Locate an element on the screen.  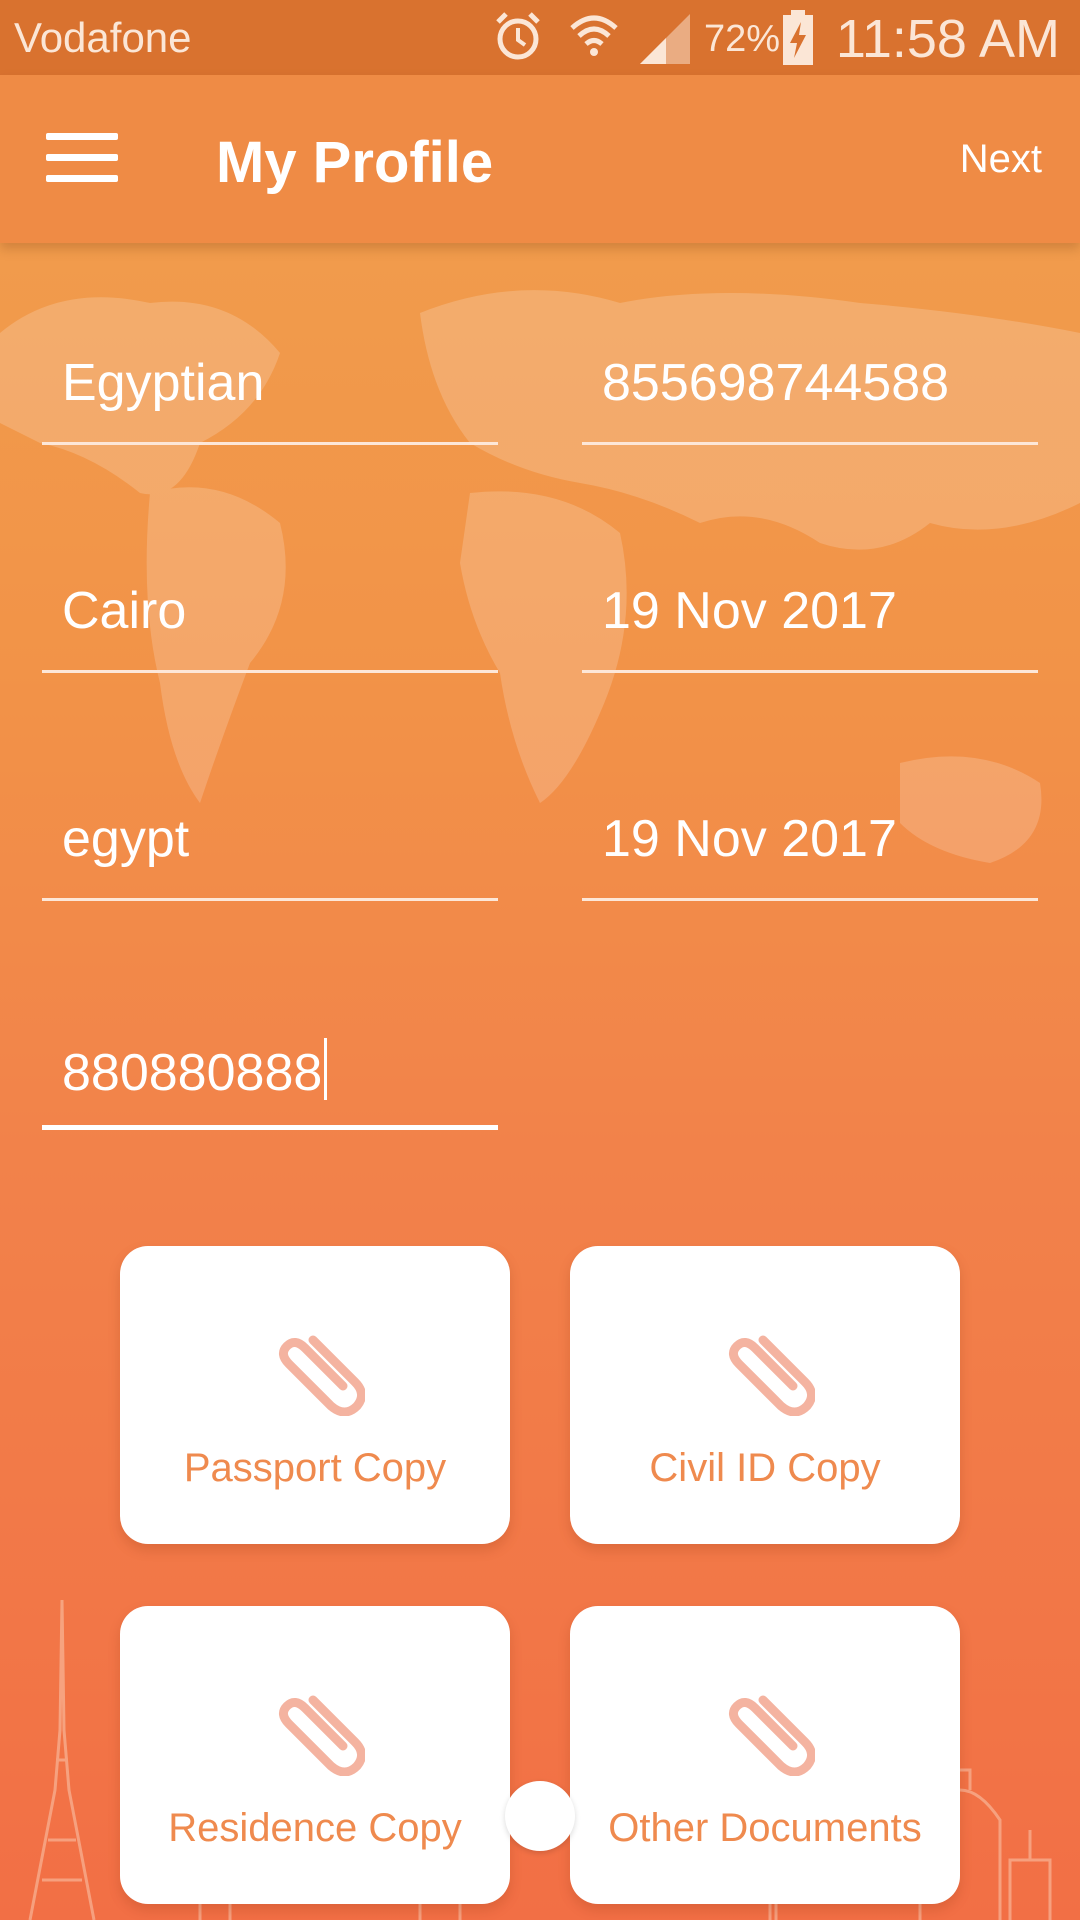
floating-dot-button is located at coordinates (540, 1816).